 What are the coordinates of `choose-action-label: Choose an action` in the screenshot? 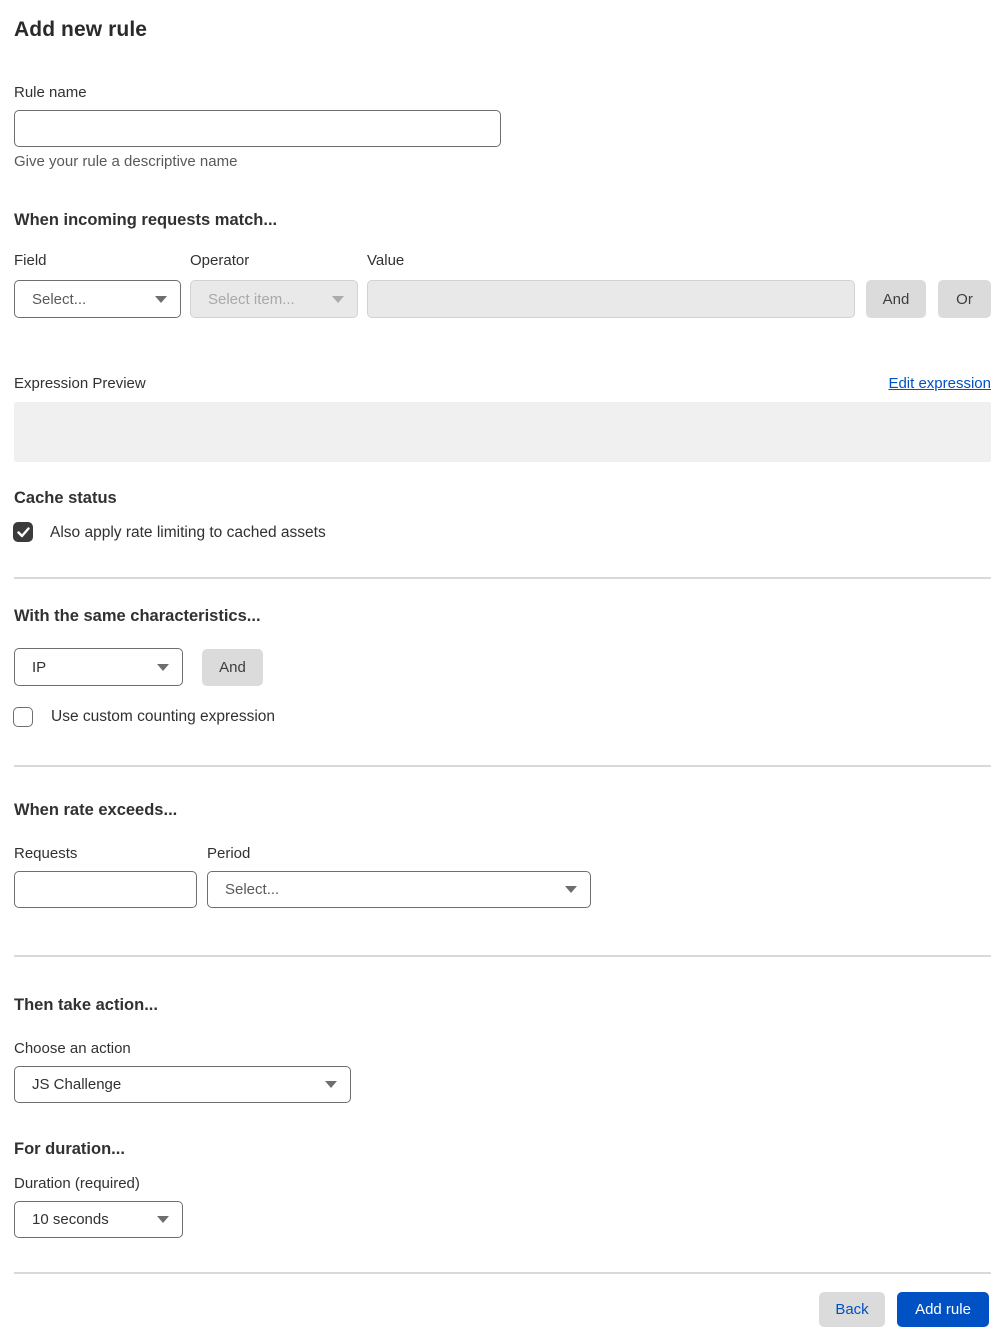 It's located at (72, 1048).